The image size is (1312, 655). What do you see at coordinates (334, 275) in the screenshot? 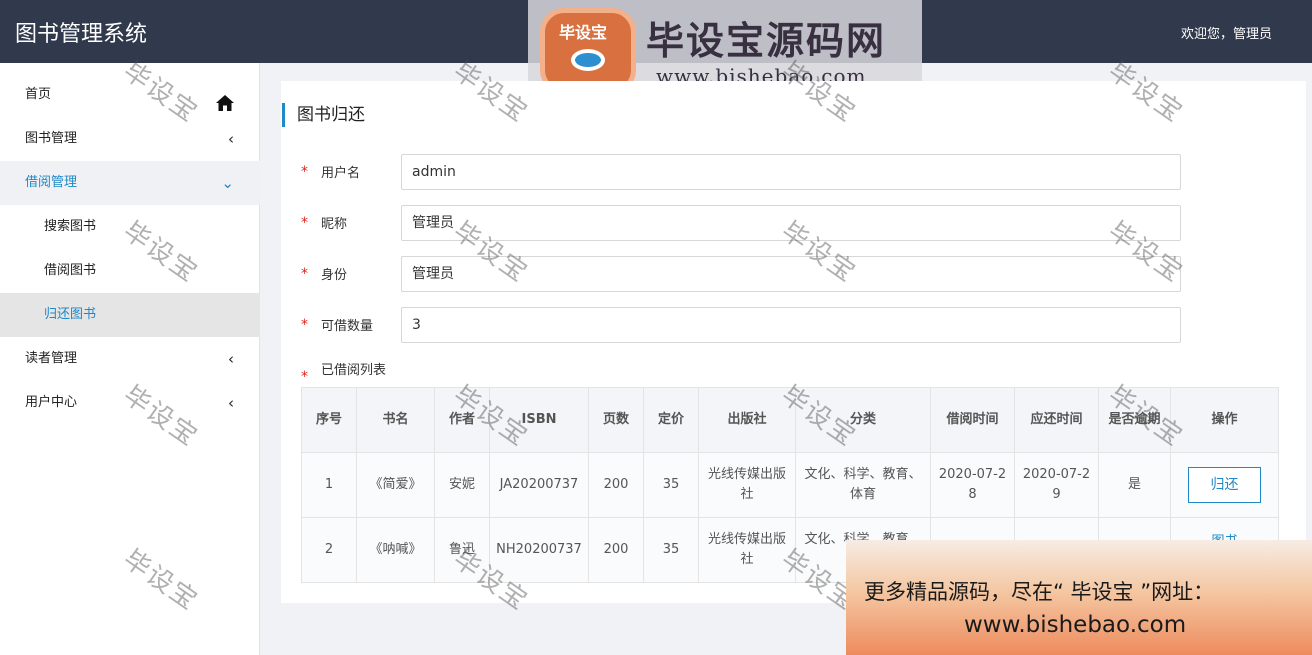
I see `role-label: 身份` at bounding box center [334, 275].